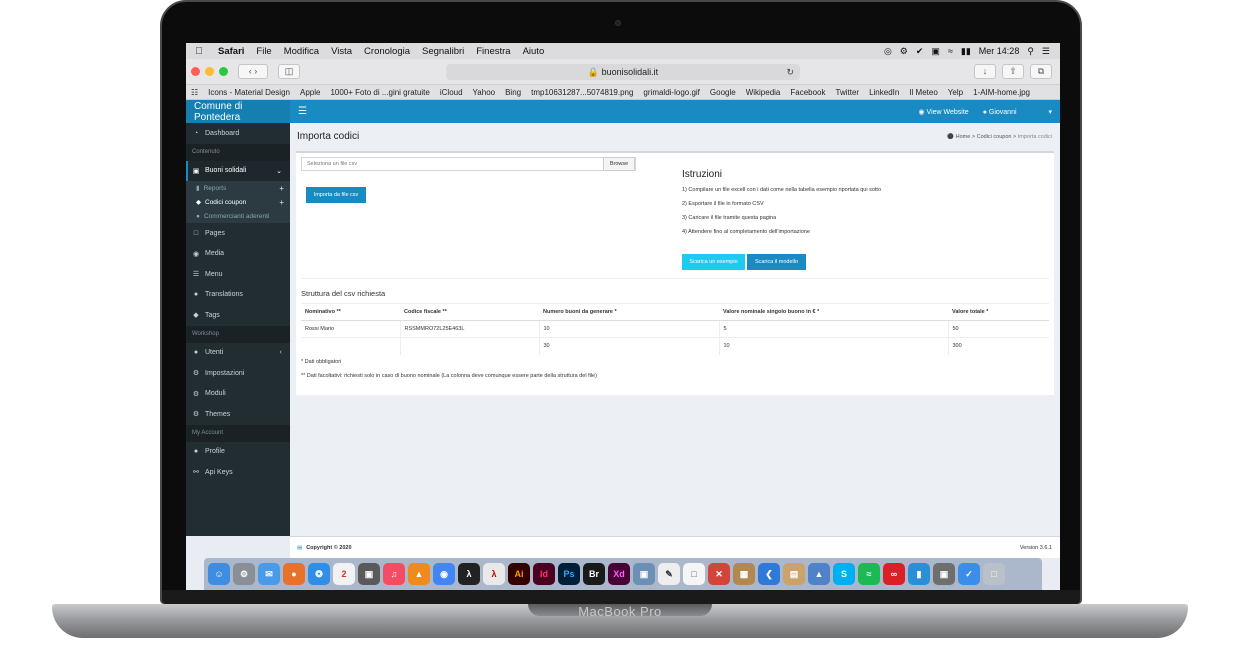  What do you see at coordinates (223, 71) in the screenshot?
I see `zoom-window-icon` at bounding box center [223, 71].